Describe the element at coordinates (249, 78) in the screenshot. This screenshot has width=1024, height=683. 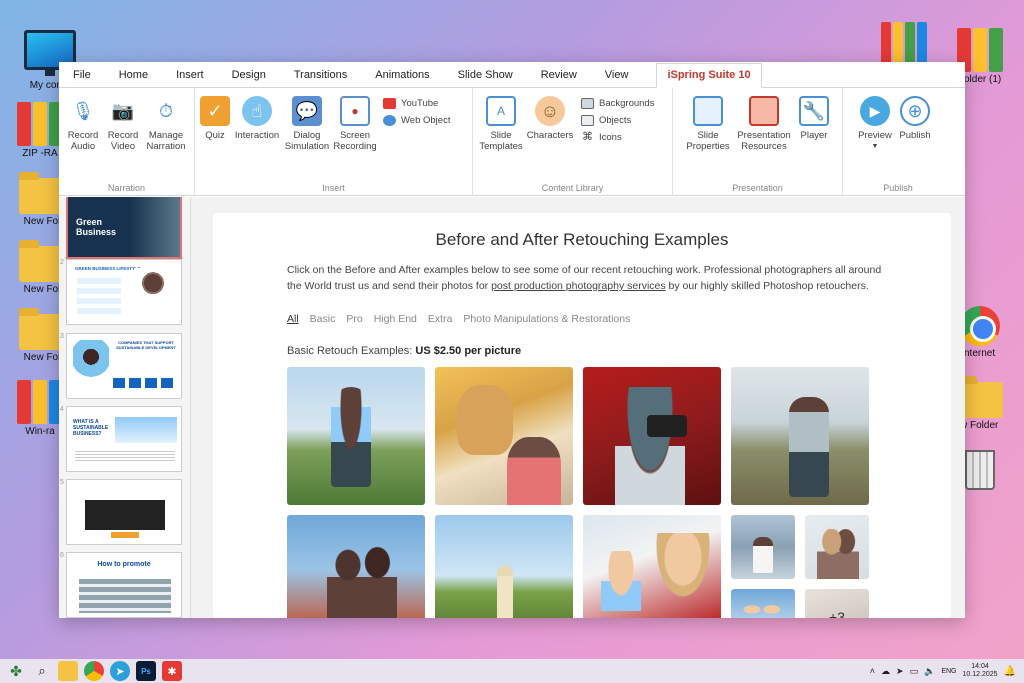
I see `menu-design: Design` at that location.